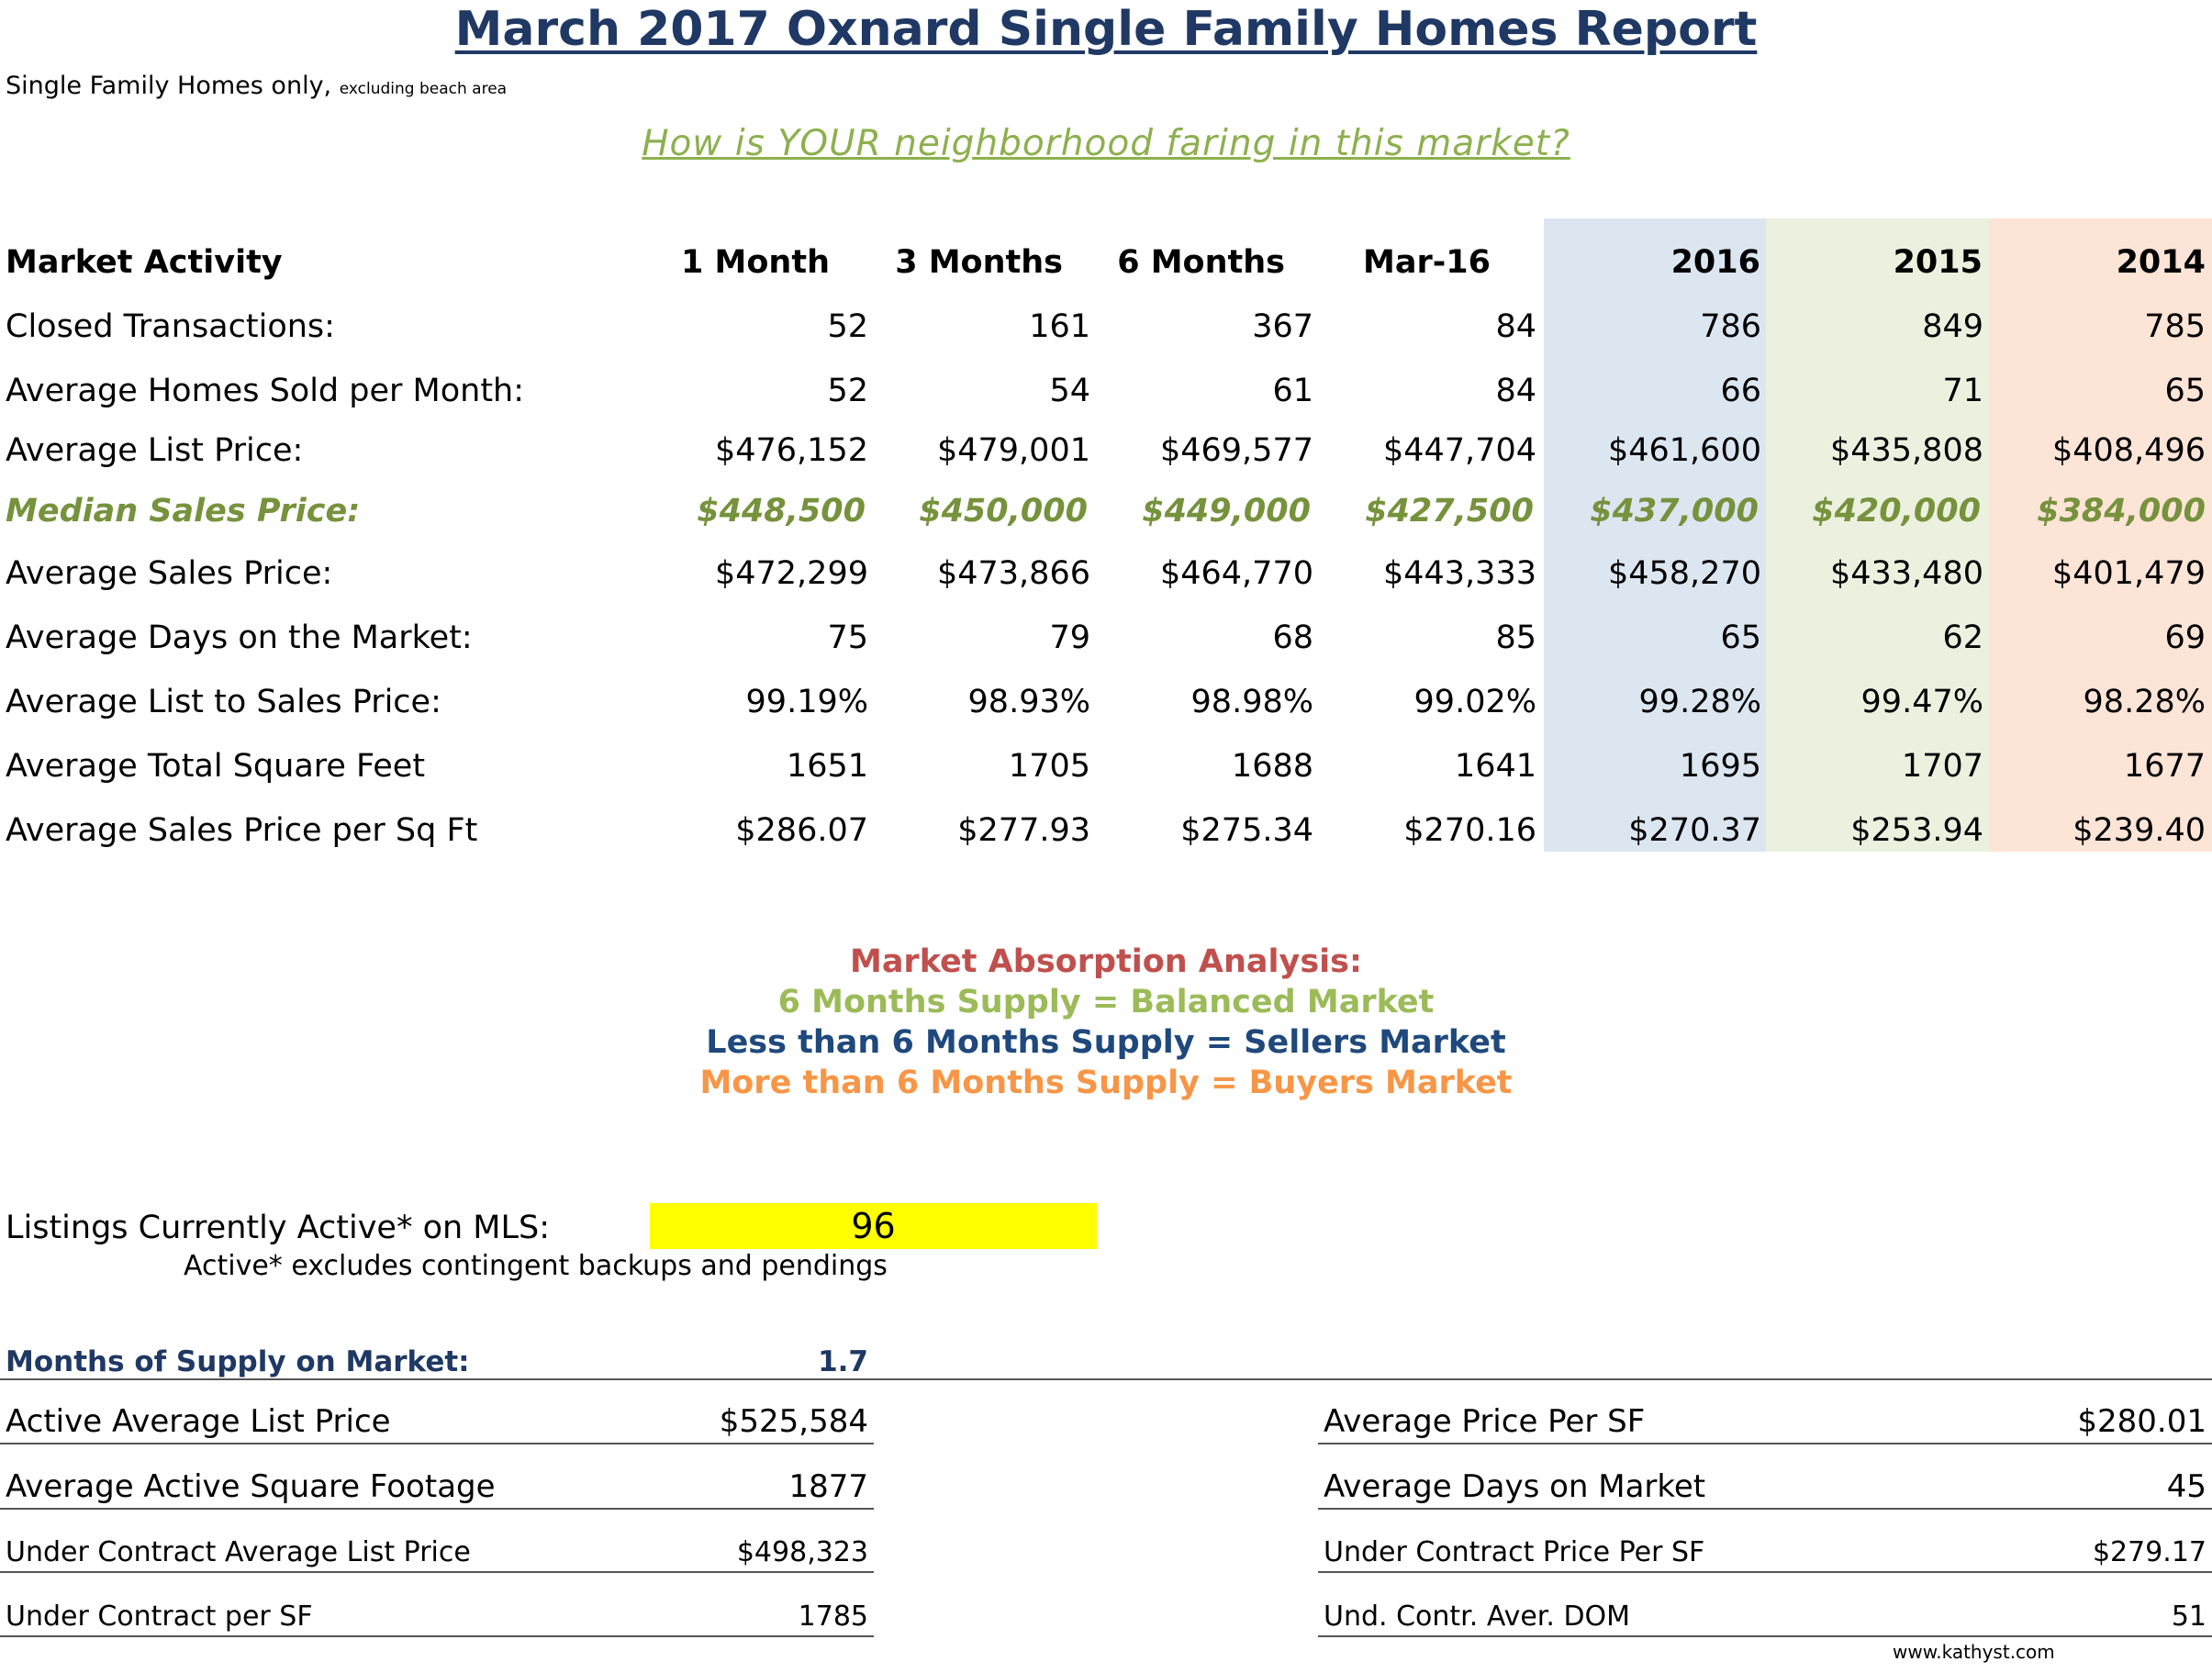  What do you see at coordinates (2121, 512) in the screenshot?
I see `cell-2014: $384,000` at bounding box center [2121, 512].